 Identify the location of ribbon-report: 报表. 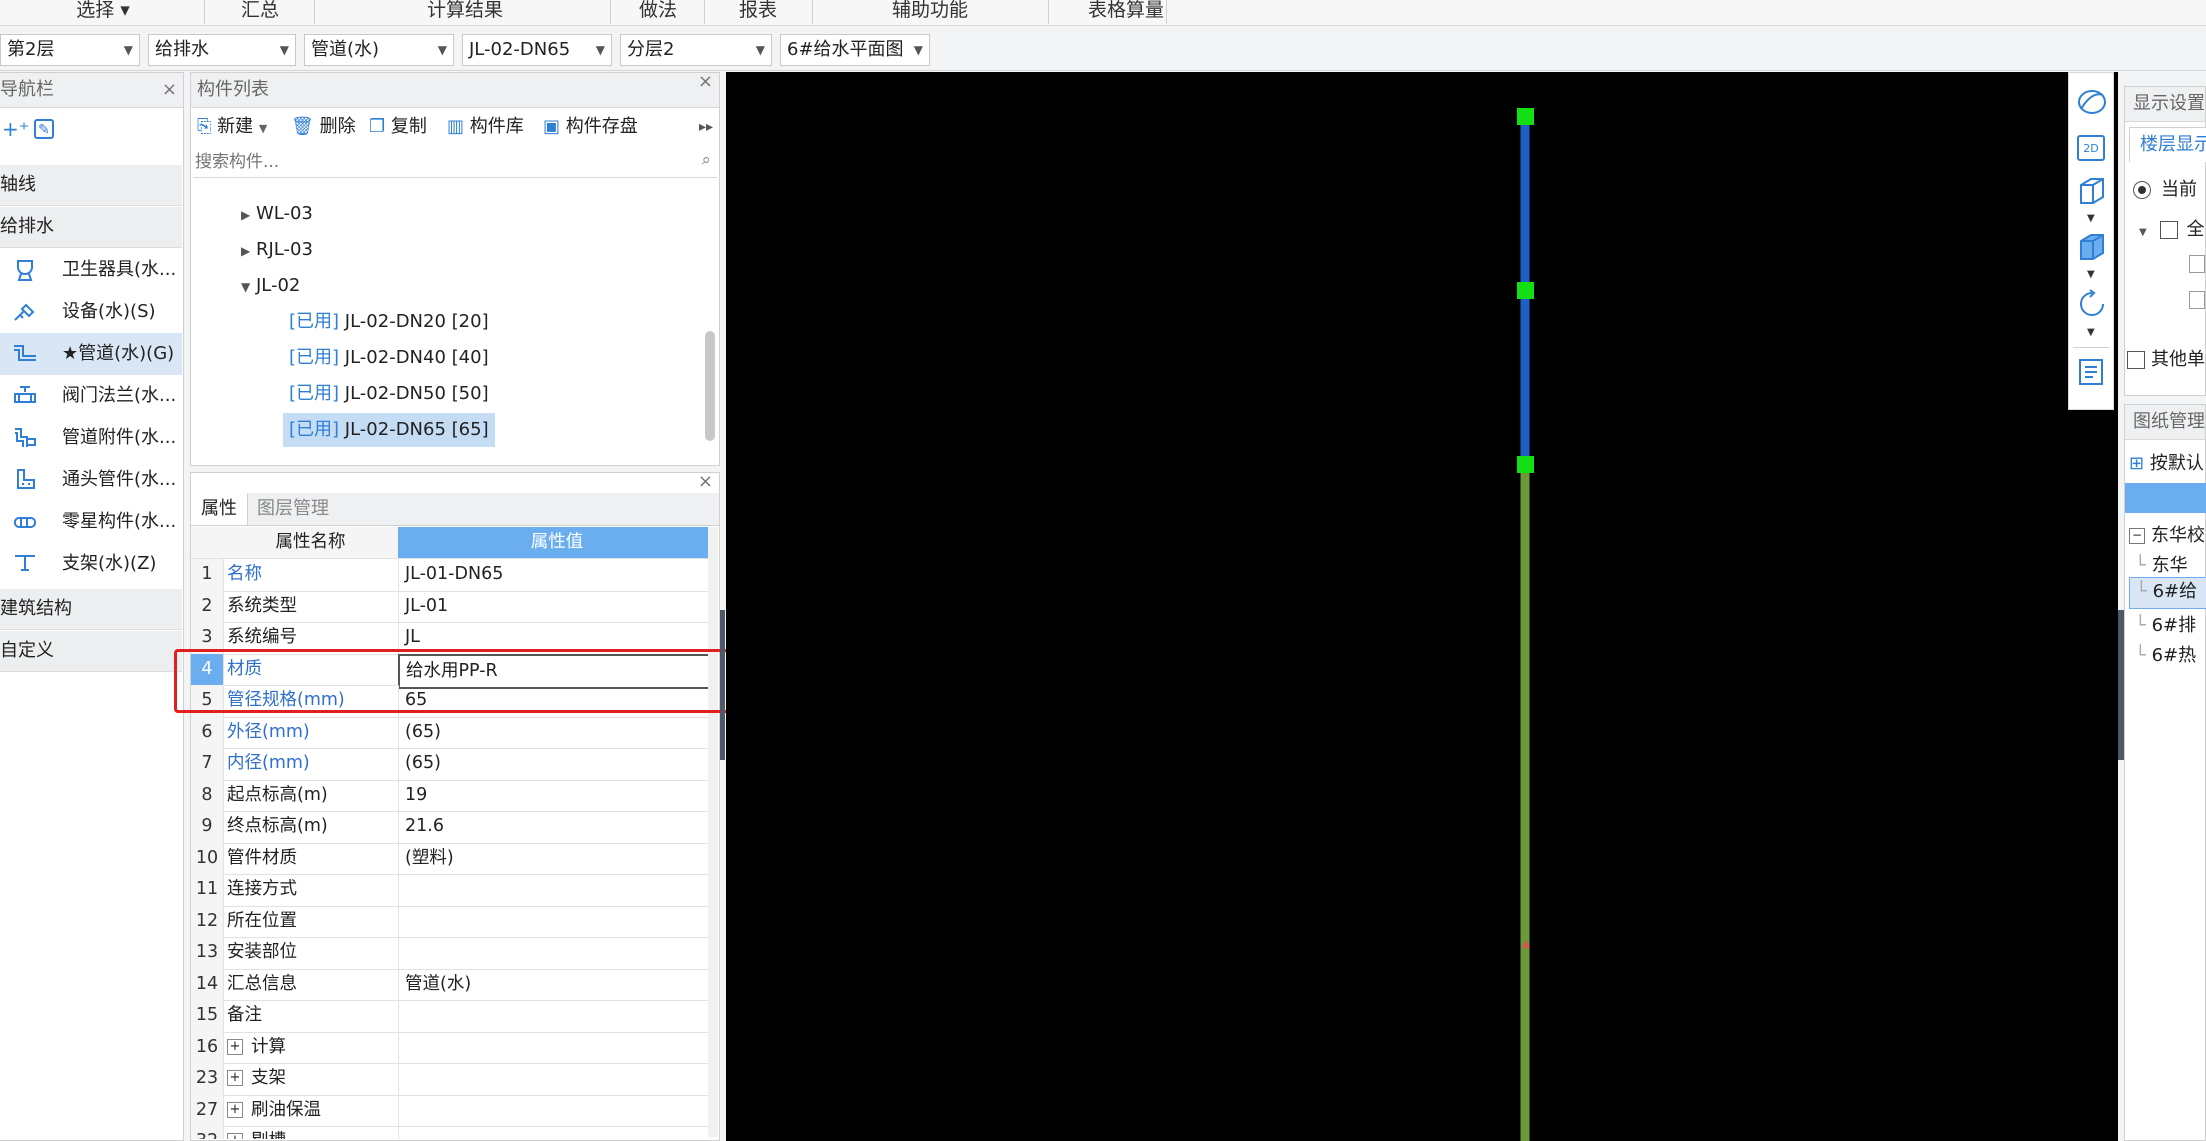
(758, 12).